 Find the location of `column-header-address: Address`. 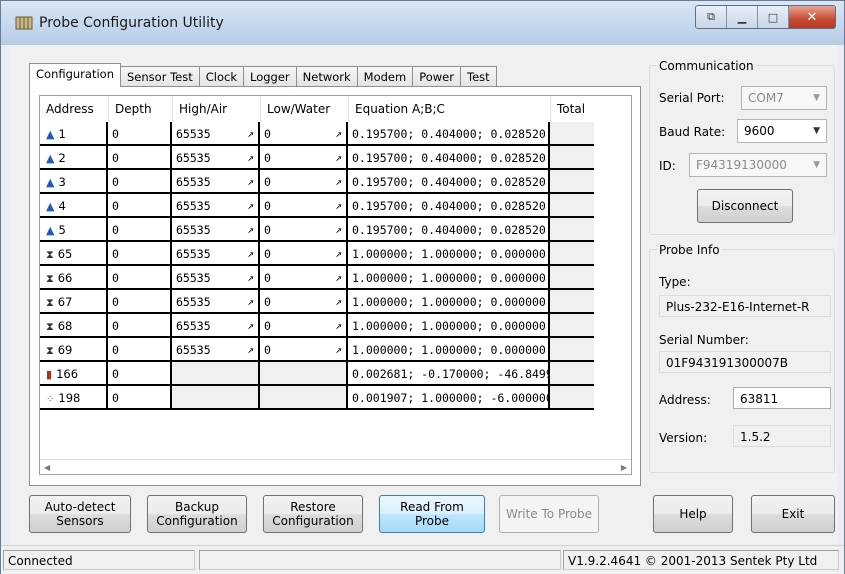

column-header-address: Address is located at coordinates (74, 109).